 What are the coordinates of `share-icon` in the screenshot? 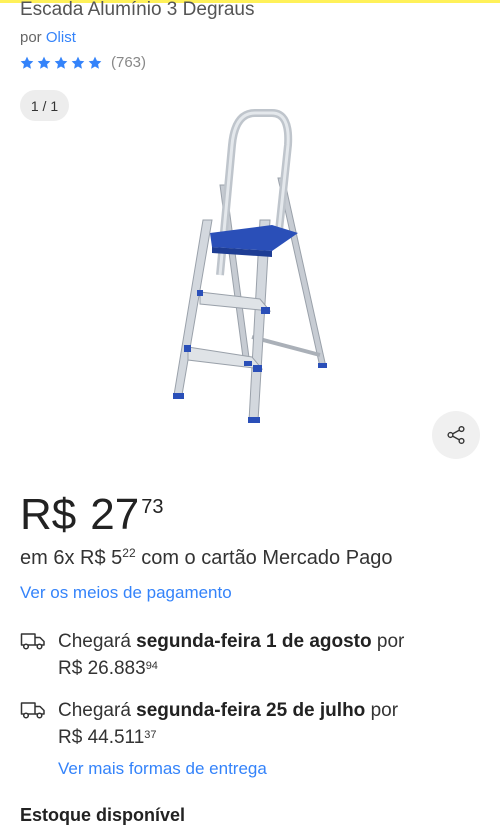 It's located at (456, 435).